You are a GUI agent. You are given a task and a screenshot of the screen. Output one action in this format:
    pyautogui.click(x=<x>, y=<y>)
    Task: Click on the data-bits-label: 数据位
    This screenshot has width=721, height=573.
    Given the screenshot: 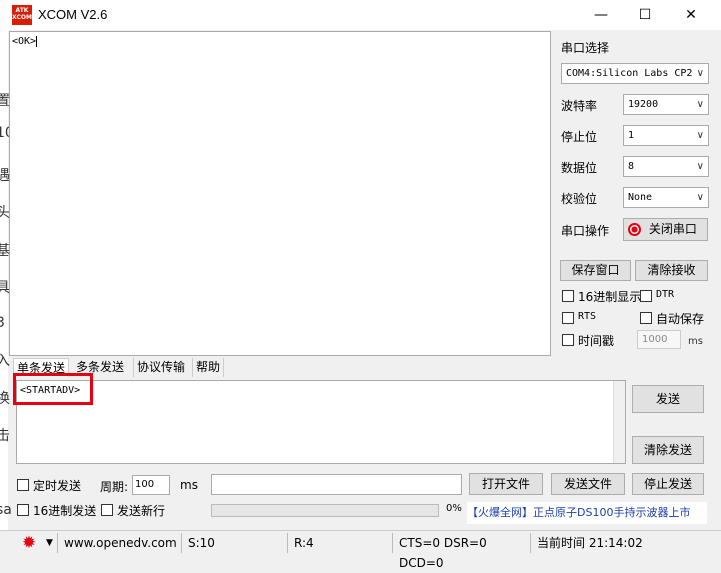 What is the action you would take?
    pyautogui.click(x=579, y=168)
    